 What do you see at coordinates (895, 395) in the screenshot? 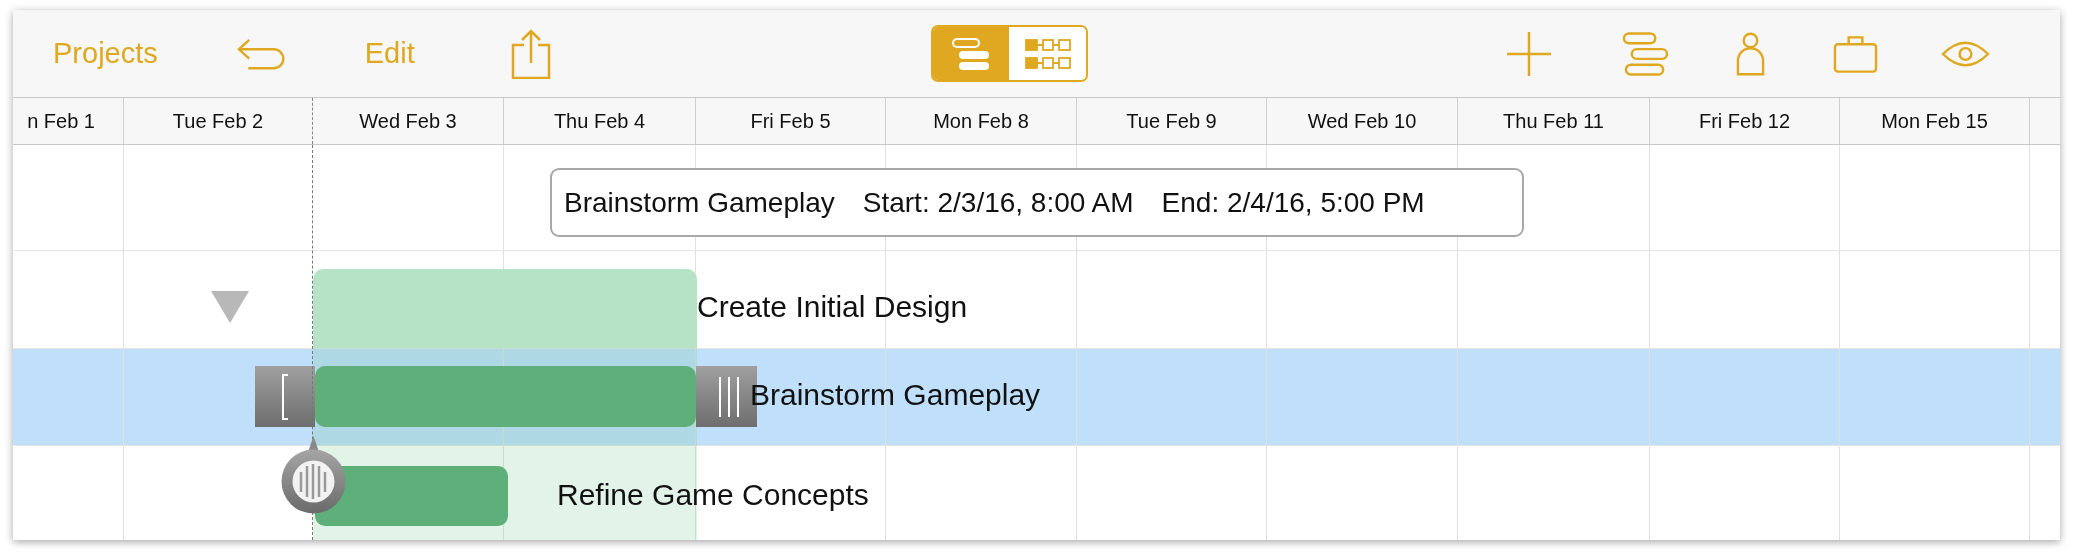
I see `task-label: Brainstorm Gameplay` at bounding box center [895, 395].